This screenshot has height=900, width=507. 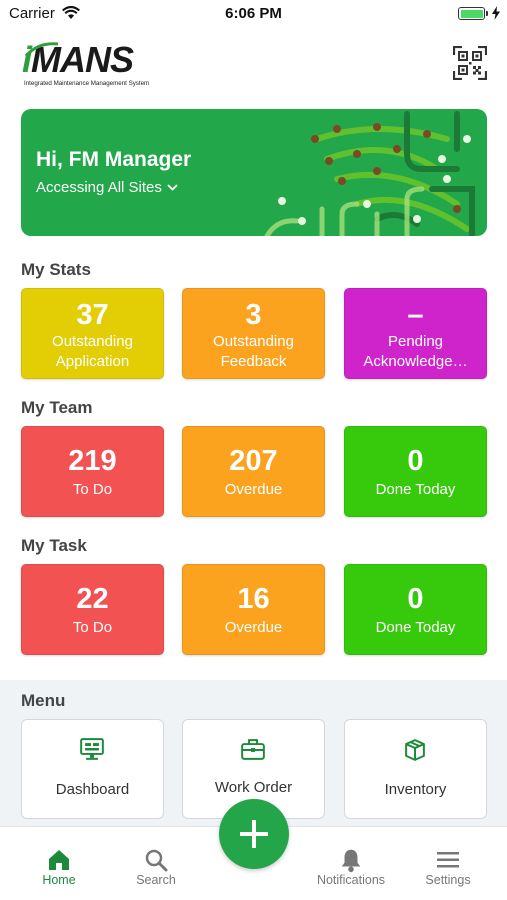 What do you see at coordinates (253, 361) in the screenshot?
I see `stat-label: Feedback` at bounding box center [253, 361].